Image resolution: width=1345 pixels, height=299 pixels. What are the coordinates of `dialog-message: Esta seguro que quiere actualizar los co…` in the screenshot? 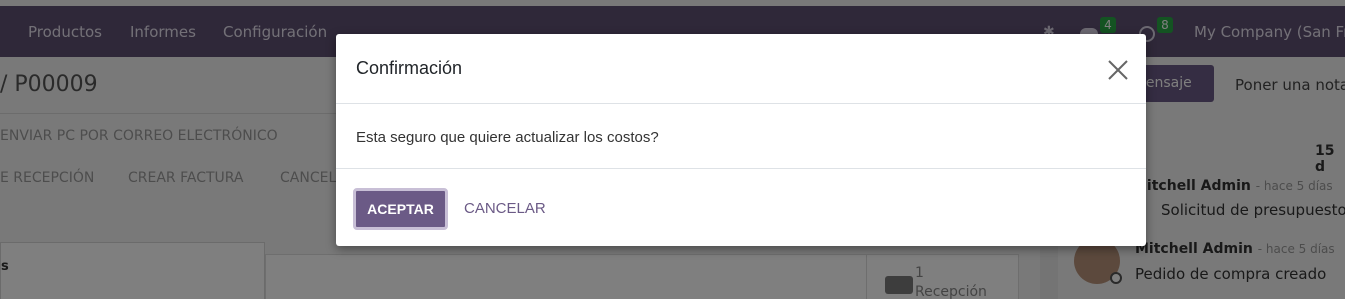 It's located at (507, 137).